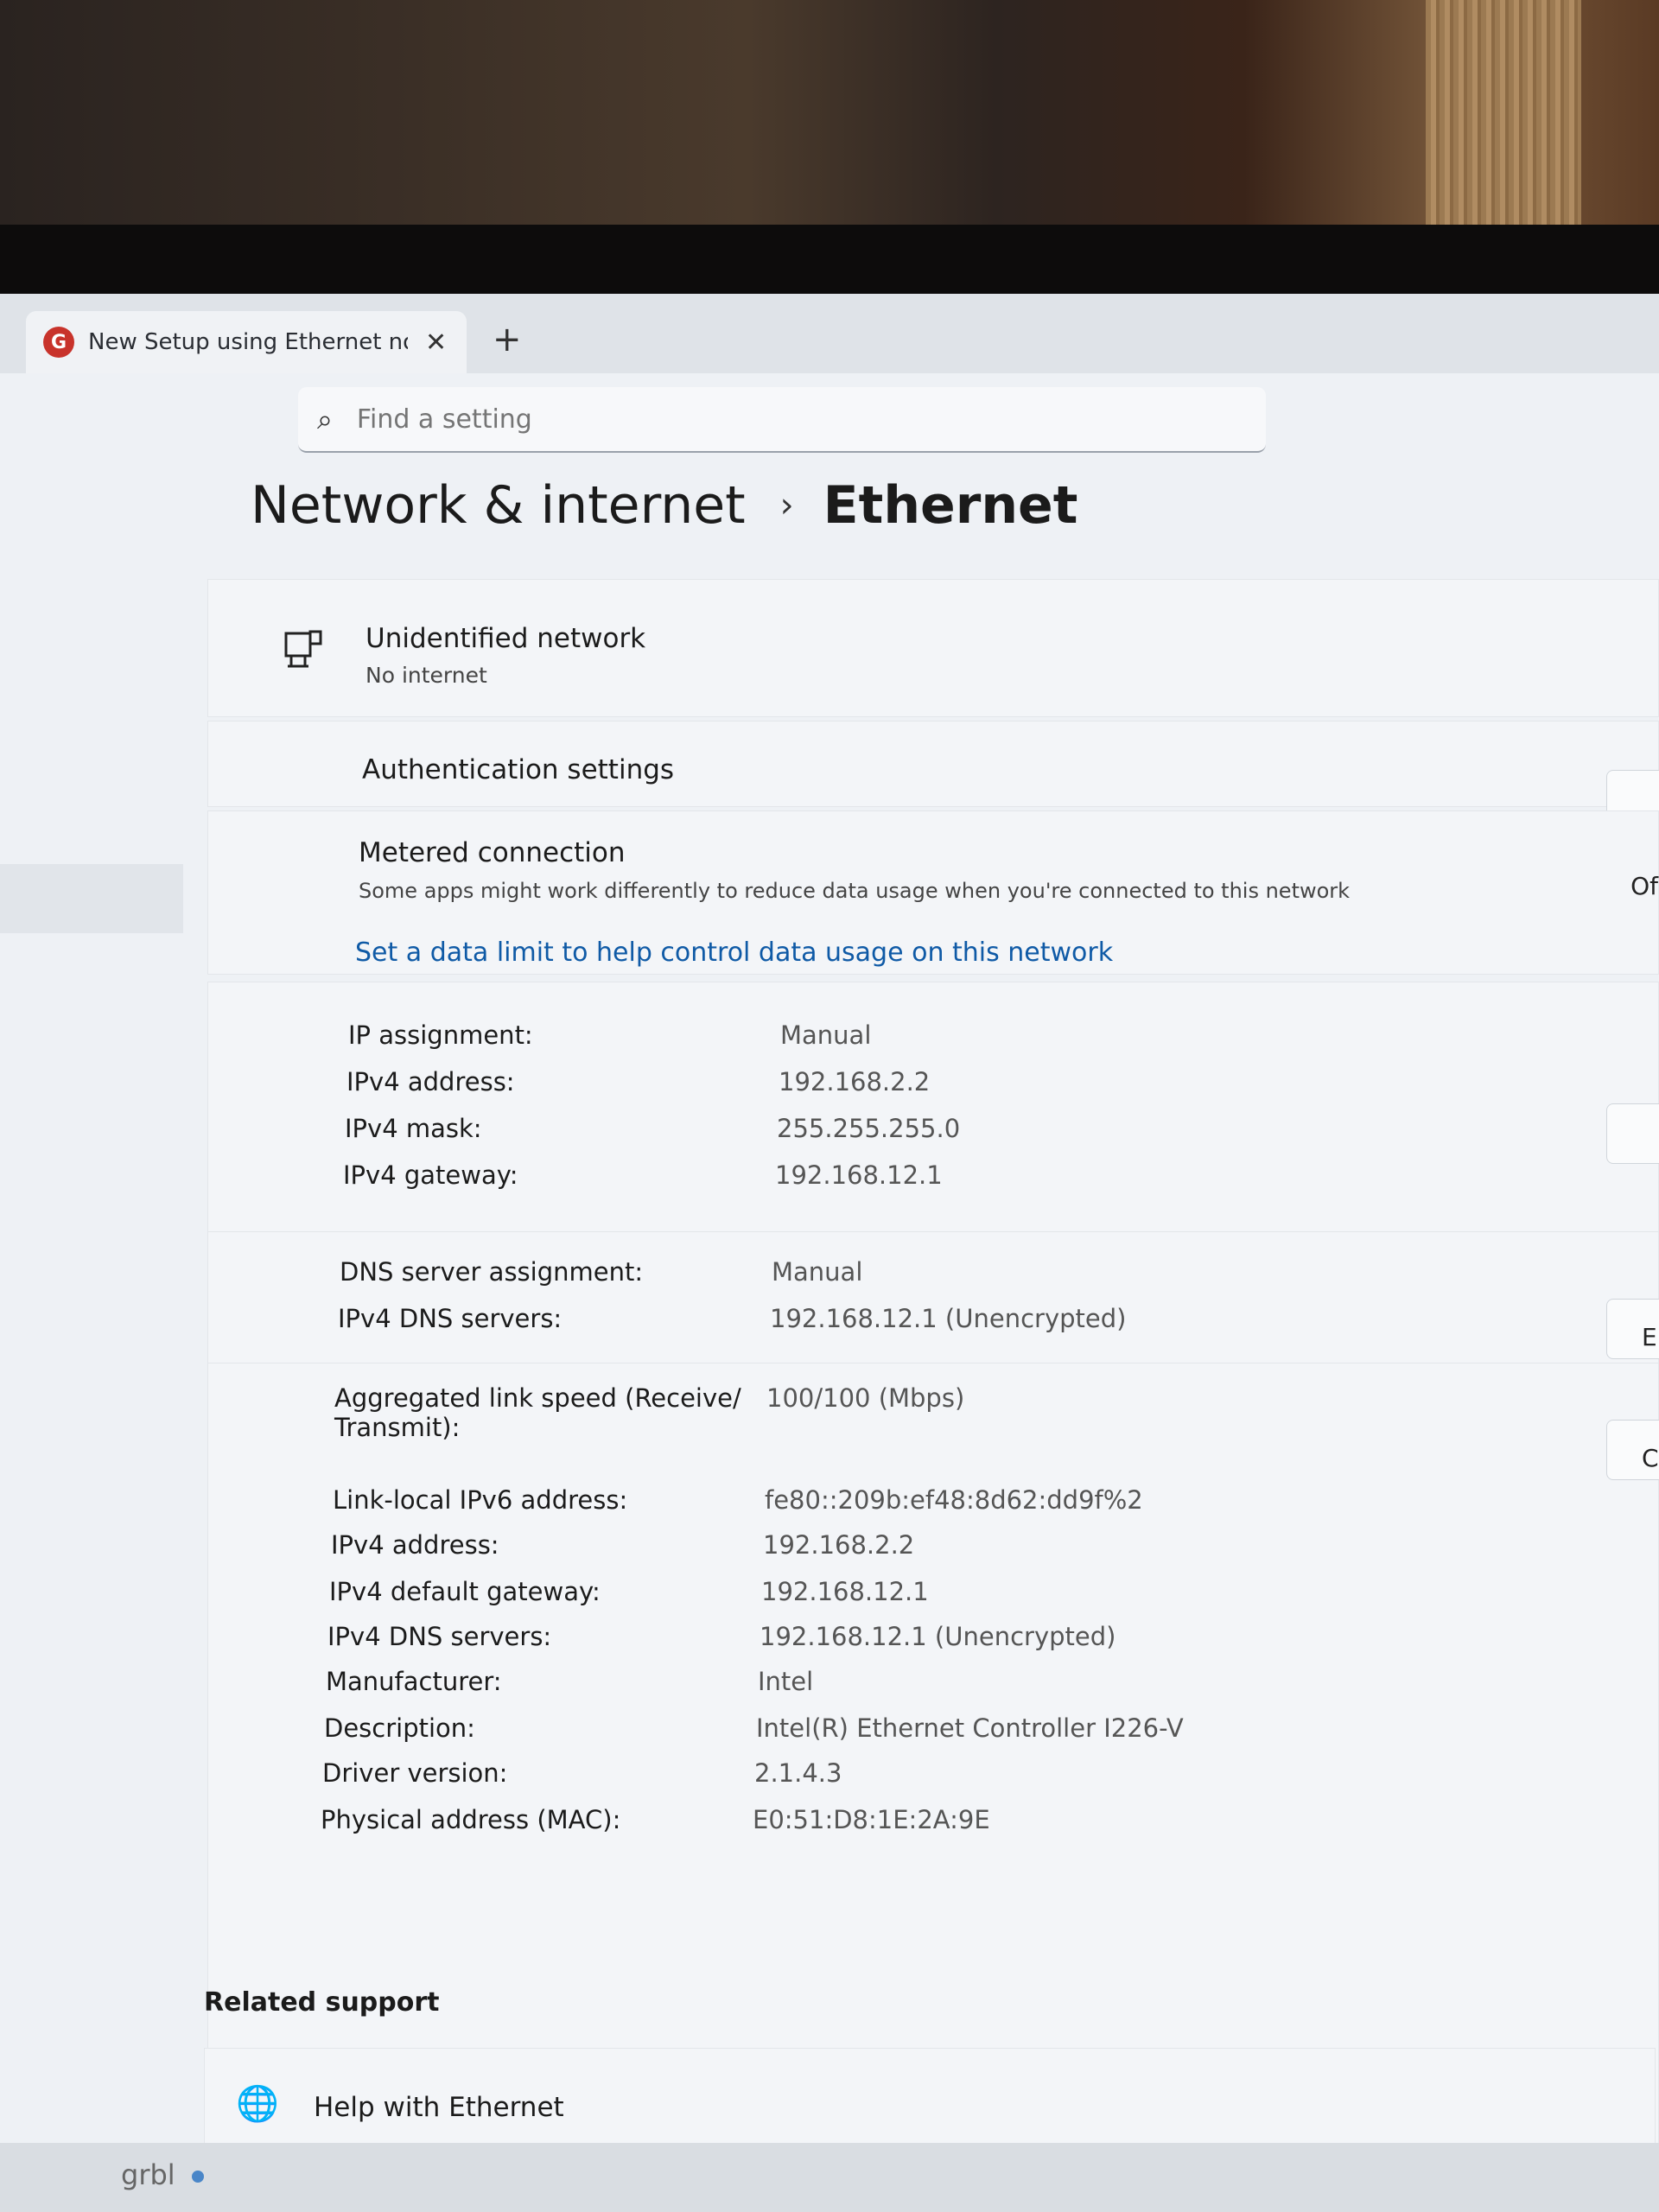 Image resolution: width=1659 pixels, height=2212 pixels. What do you see at coordinates (465, 1591) in the screenshot?
I see `prop-label: IPv4 default gateway:` at bounding box center [465, 1591].